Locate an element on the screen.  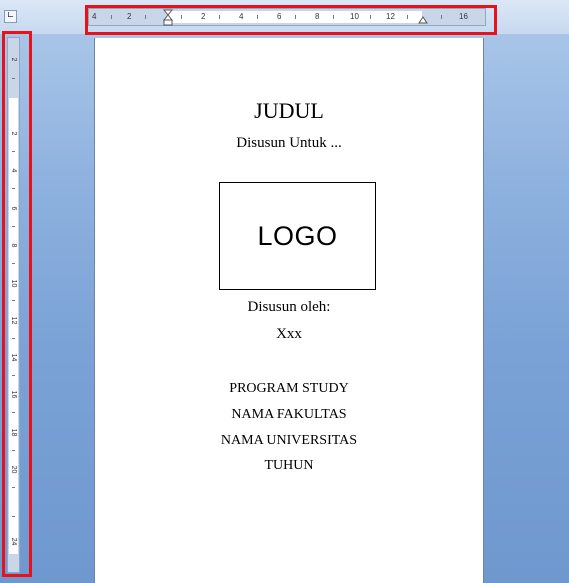
first-line-indent-marker is located at coordinates (168, 17).